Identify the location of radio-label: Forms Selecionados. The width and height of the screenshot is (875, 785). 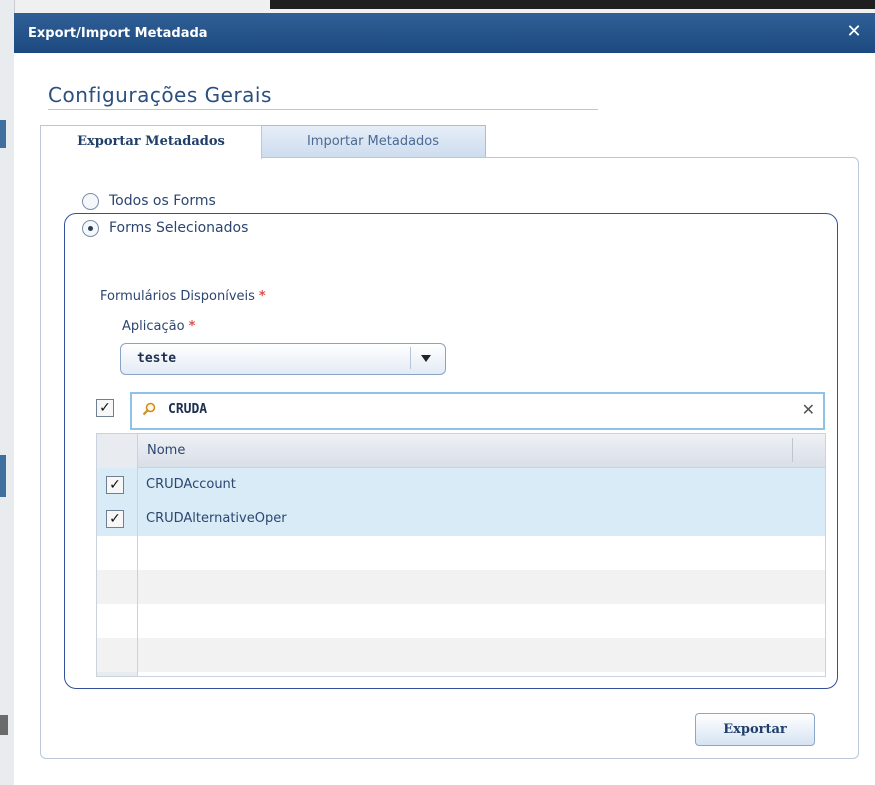
(179, 228).